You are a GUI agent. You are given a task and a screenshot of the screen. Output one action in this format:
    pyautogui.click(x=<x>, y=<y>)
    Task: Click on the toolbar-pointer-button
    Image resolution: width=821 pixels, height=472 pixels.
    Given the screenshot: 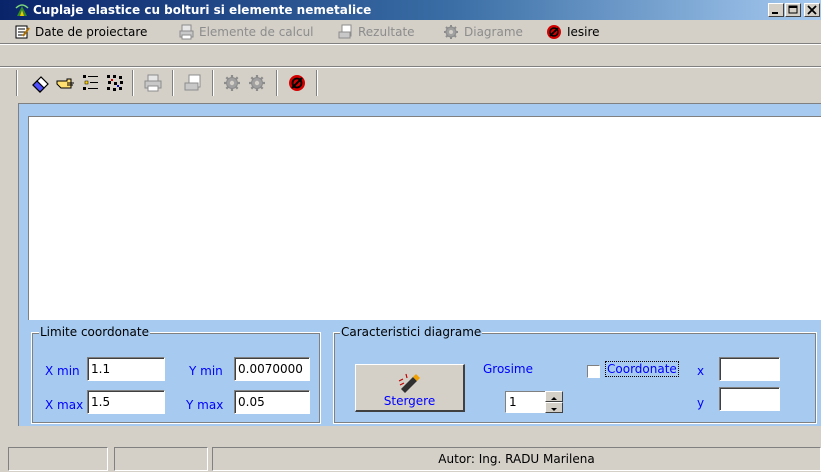 What is the action you would take?
    pyautogui.click(x=66, y=83)
    